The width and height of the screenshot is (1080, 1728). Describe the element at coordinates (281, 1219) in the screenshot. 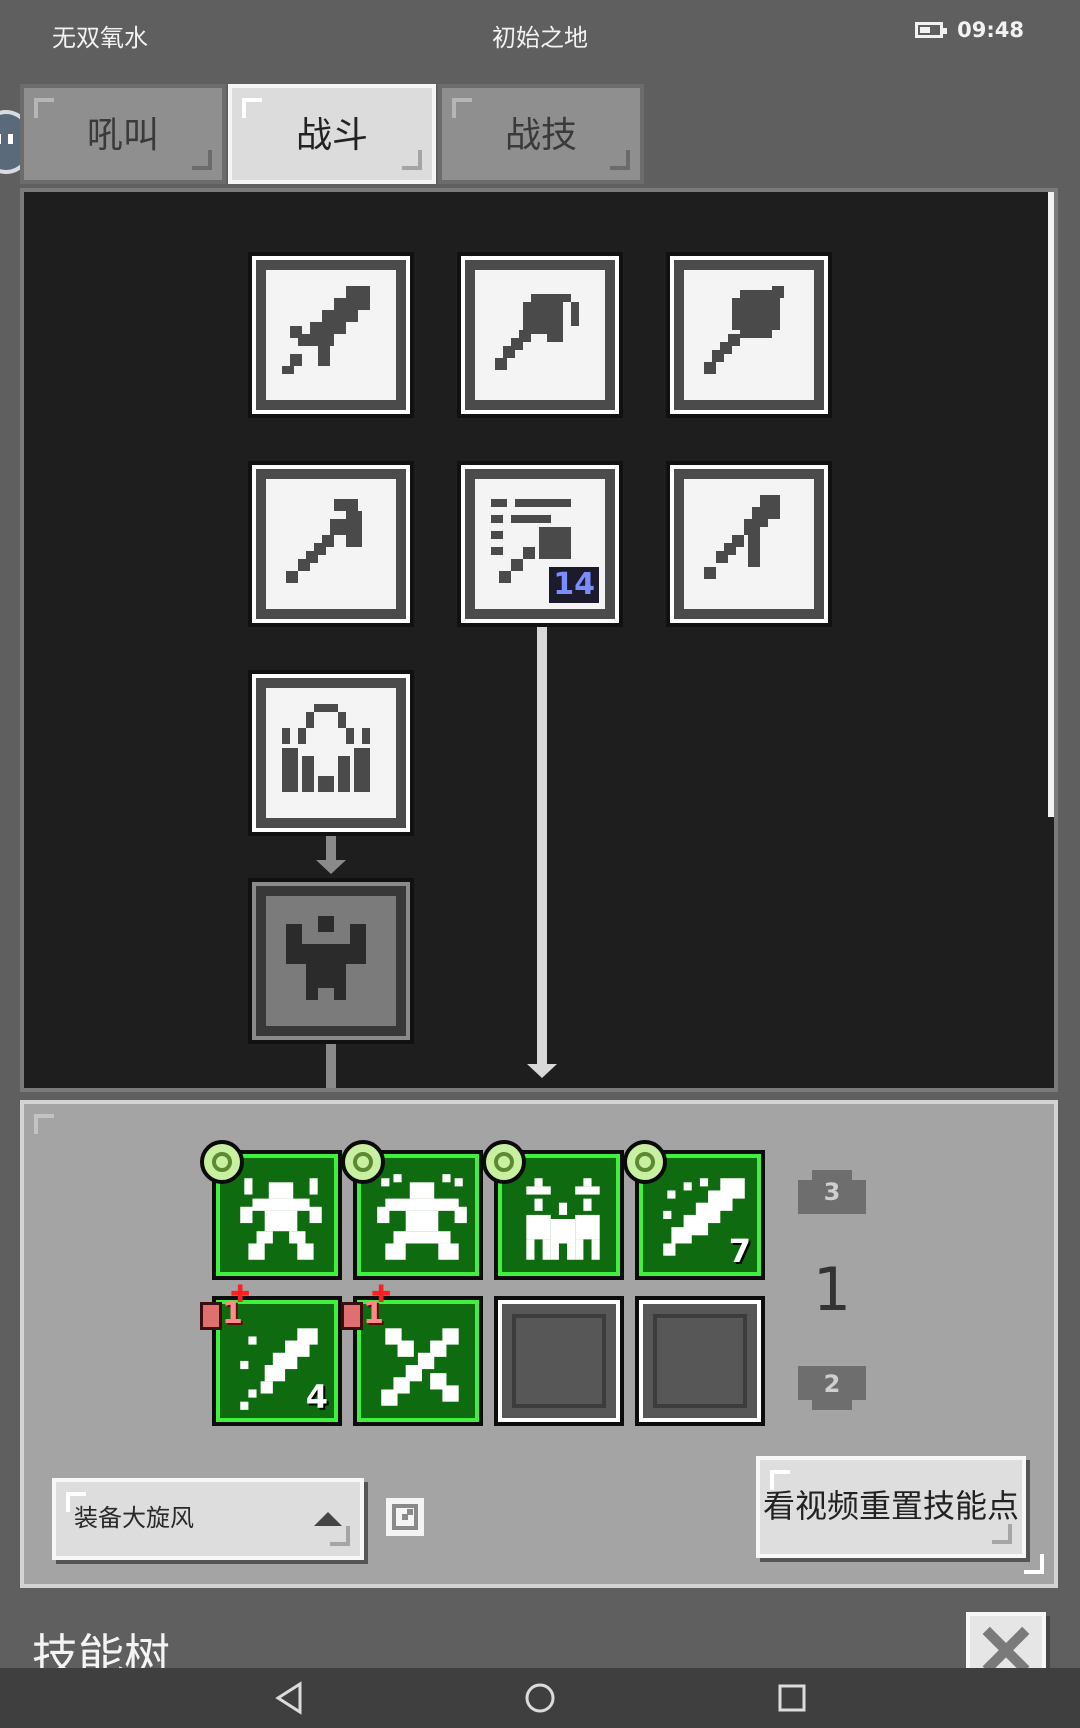

I see `rage-warrior-icon` at that location.